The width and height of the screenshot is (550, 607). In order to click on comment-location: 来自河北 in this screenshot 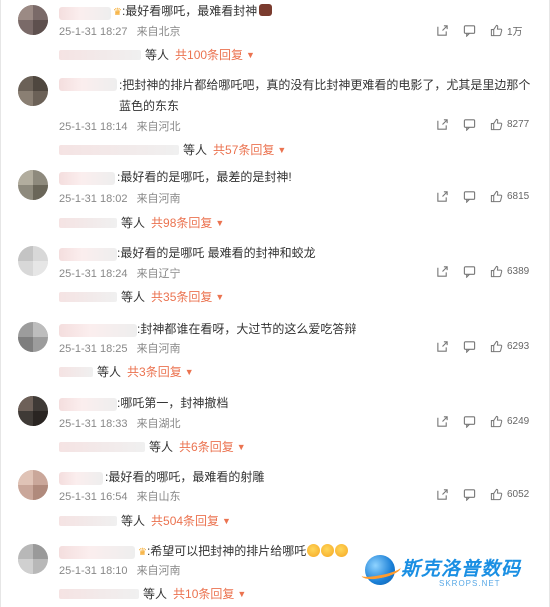, I will do `click(158, 127)`.